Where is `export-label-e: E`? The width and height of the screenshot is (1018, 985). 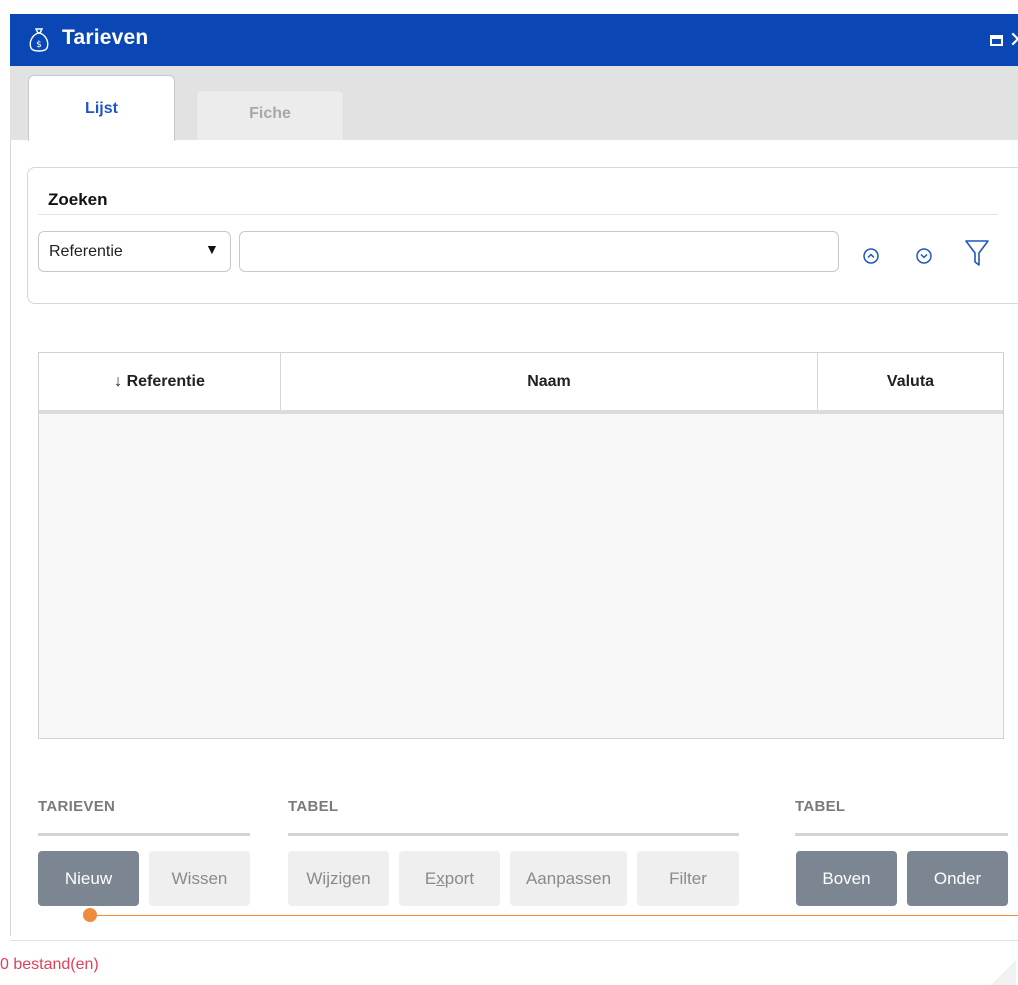
export-label-e: E is located at coordinates (430, 878).